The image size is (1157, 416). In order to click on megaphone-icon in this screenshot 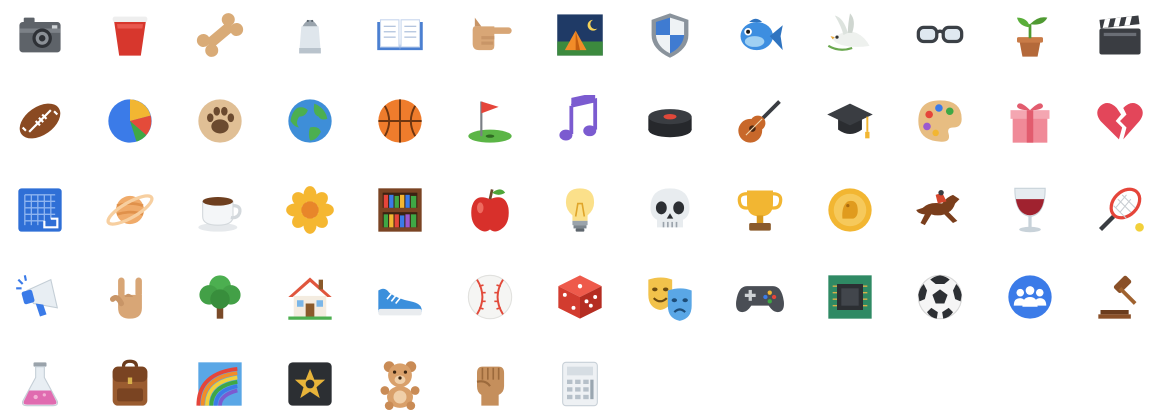, I will do `click(40, 297)`.